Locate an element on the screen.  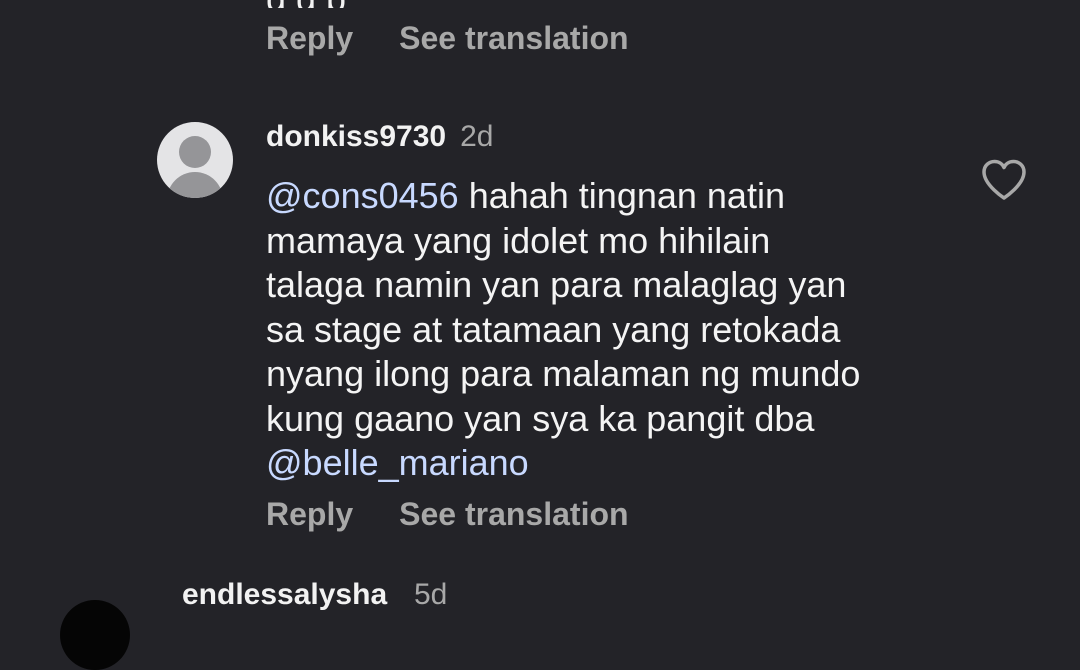
comment-username: endlessalysha is located at coordinates (284, 595).